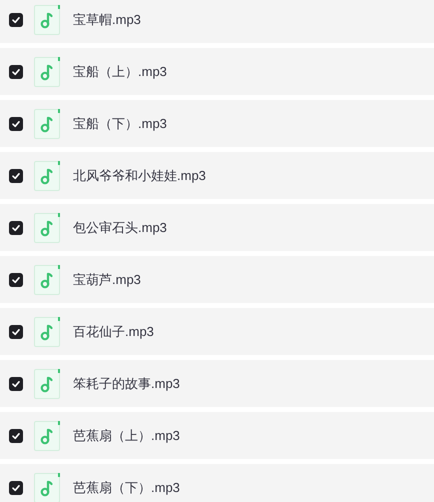 The image size is (434, 502). What do you see at coordinates (217, 279) in the screenshot?
I see `file-row: 宝葫芦.mp3` at bounding box center [217, 279].